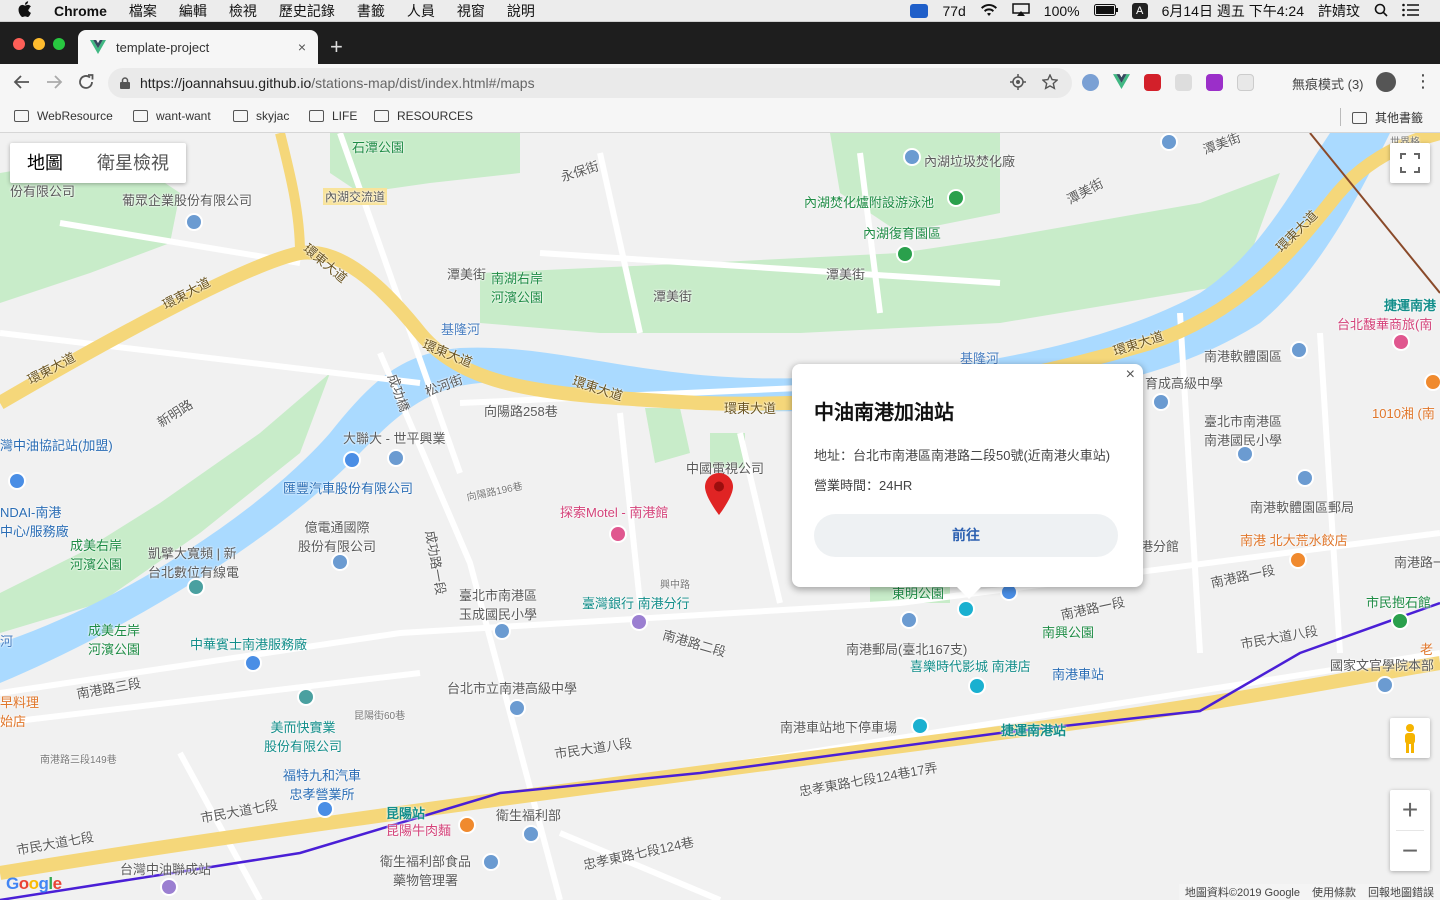  Describe the element at coordinates (198, 47) in the screenshot. I see `tab-template-project: template-project ×` at that location.